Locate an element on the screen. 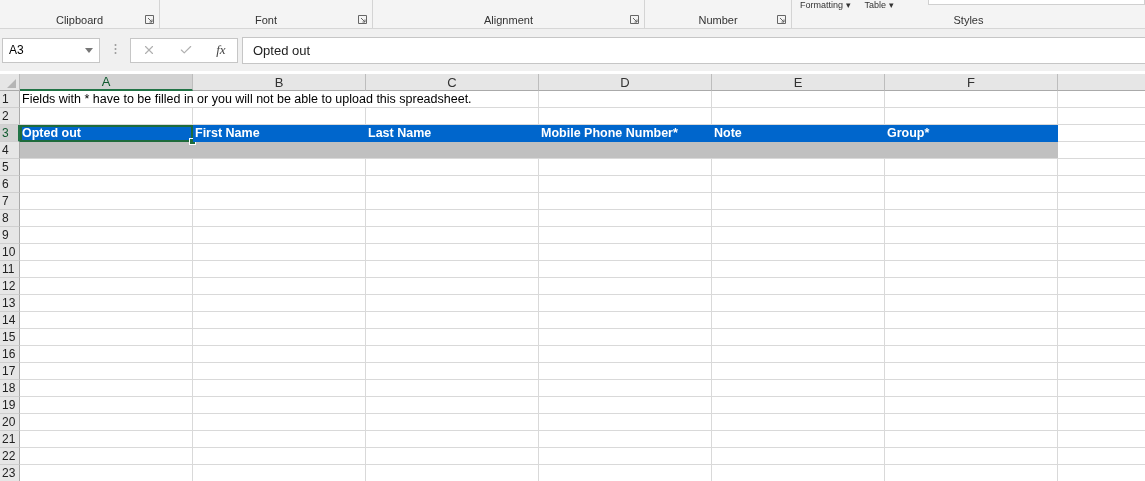 This screenshot has width=1145, height=481. select-all-icon is located at coordinates (11, 83).